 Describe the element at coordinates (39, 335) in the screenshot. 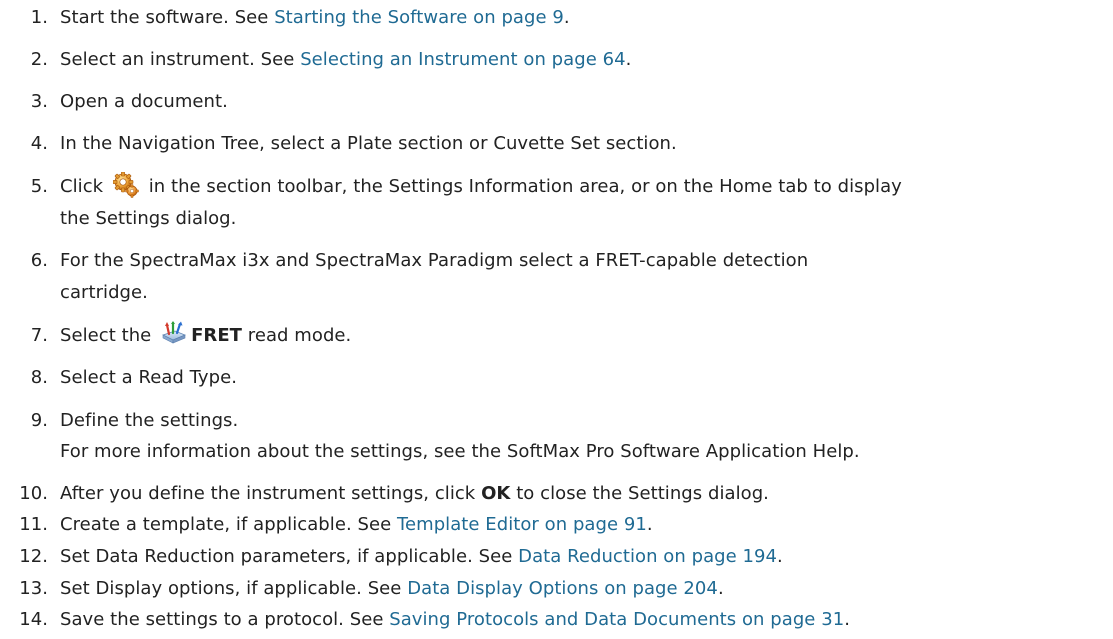

I see `step-number: 7.` at that location.